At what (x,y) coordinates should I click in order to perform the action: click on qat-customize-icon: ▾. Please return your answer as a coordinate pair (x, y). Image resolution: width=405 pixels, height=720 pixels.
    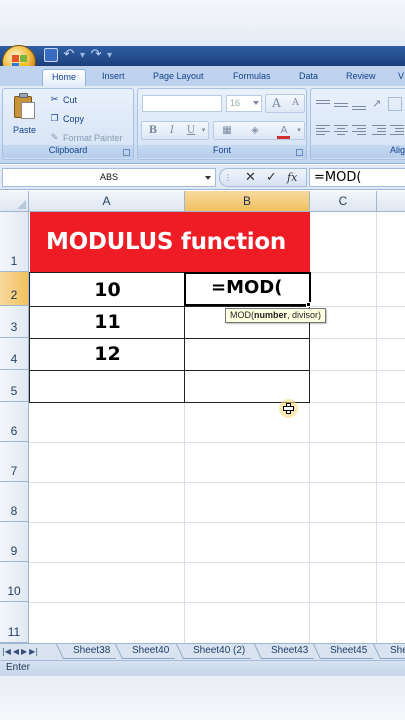
    Looking at the image, I should click on (109, 55).